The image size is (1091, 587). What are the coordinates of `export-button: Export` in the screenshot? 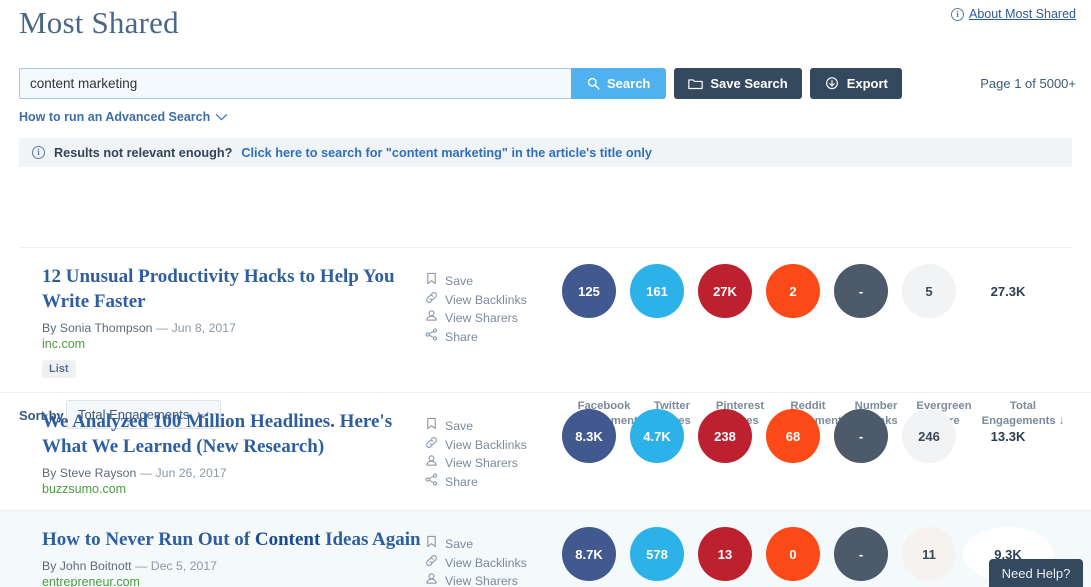 It's located at (855, 83).